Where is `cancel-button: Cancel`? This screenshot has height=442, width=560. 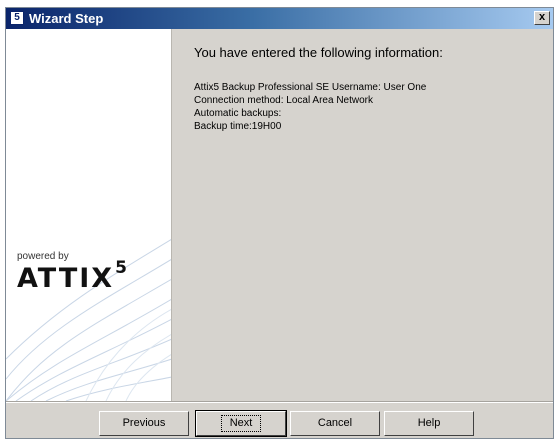 cancel-button: Cancel is located at coordinates (335, 423).